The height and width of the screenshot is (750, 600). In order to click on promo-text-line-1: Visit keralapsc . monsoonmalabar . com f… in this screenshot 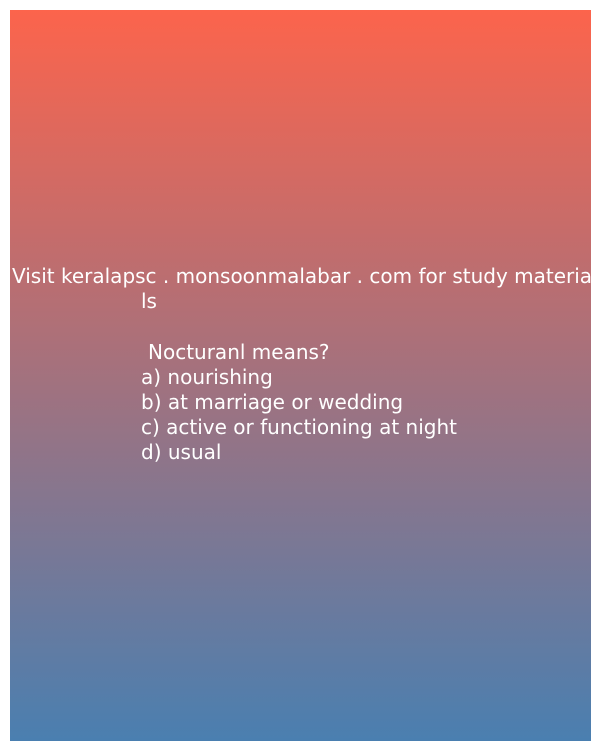, I will do `click(302, 276)`.